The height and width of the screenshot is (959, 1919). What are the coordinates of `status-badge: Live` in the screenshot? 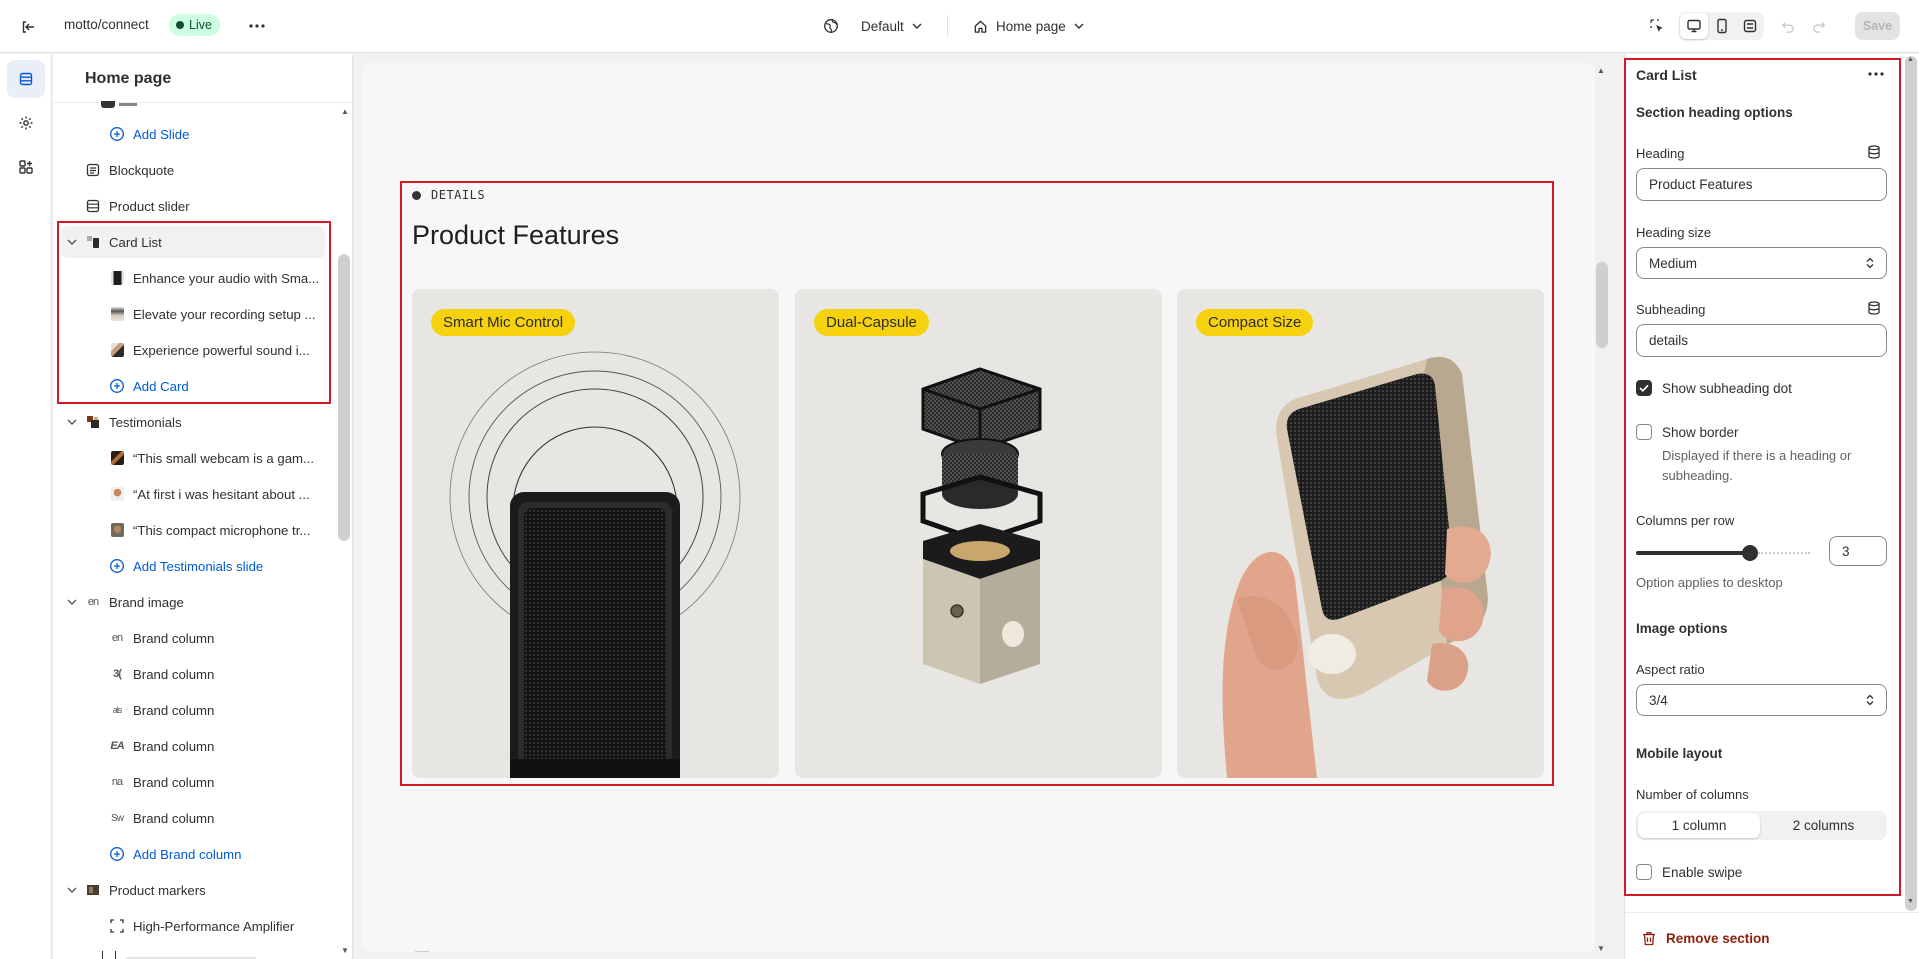 It's located at (194, 25).